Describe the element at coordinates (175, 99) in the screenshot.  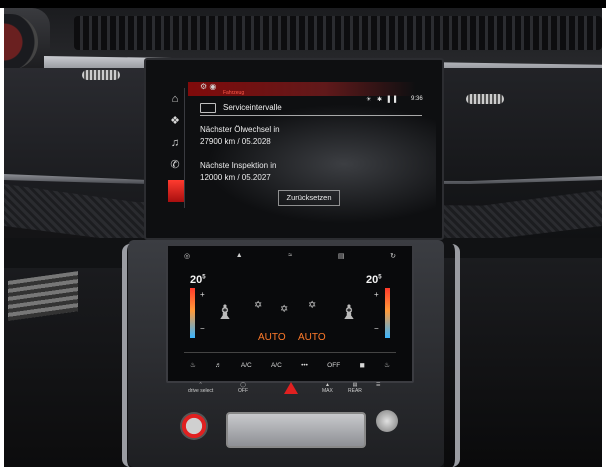
I see `home-icon: ⌂` at that location.